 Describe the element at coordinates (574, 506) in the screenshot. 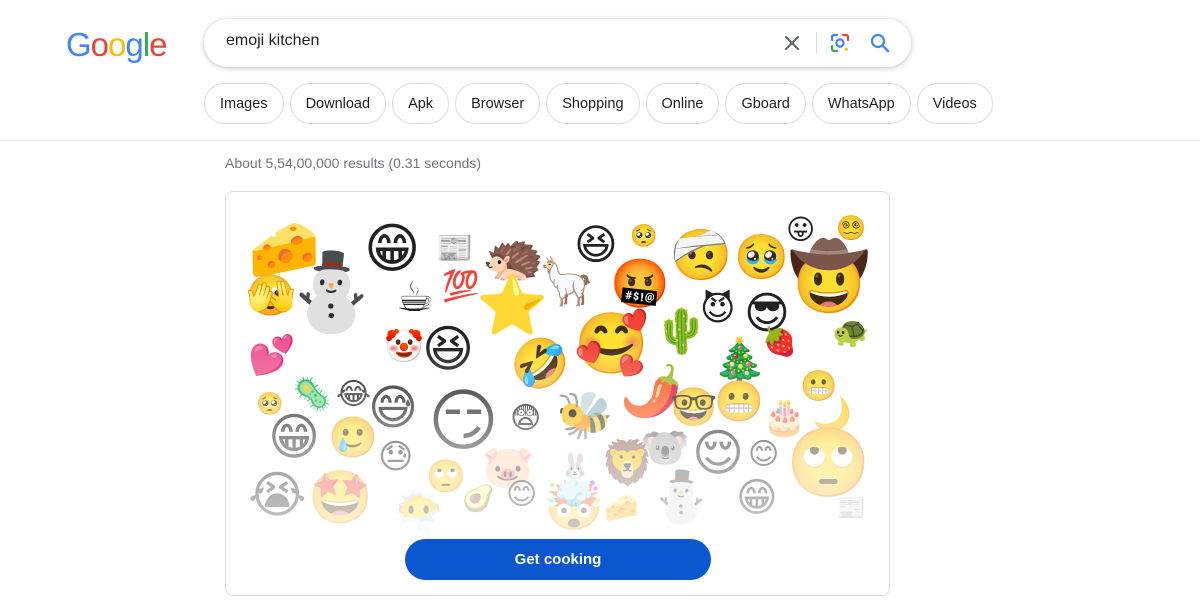

I see `emoji-sticker: 🤯` at that location.